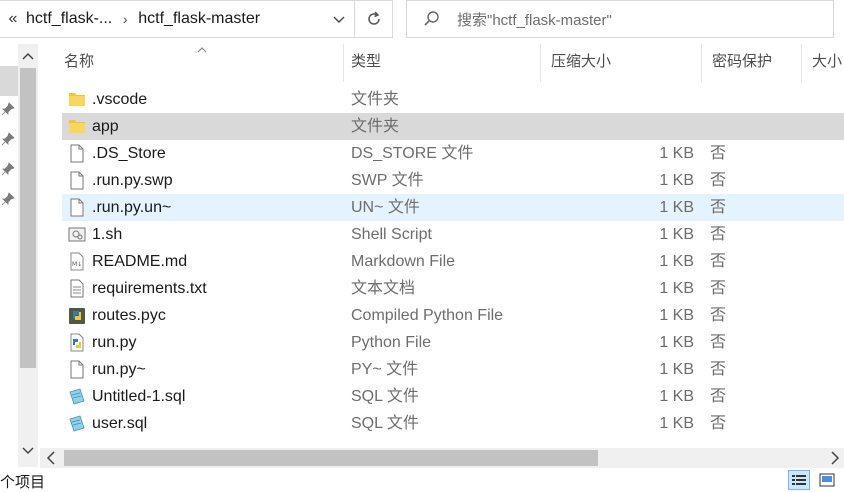  What do you see at coordinates (131, 207) in the screenshot?
I see `file-name: .run.py.un~` at bounding box center [131, 207].